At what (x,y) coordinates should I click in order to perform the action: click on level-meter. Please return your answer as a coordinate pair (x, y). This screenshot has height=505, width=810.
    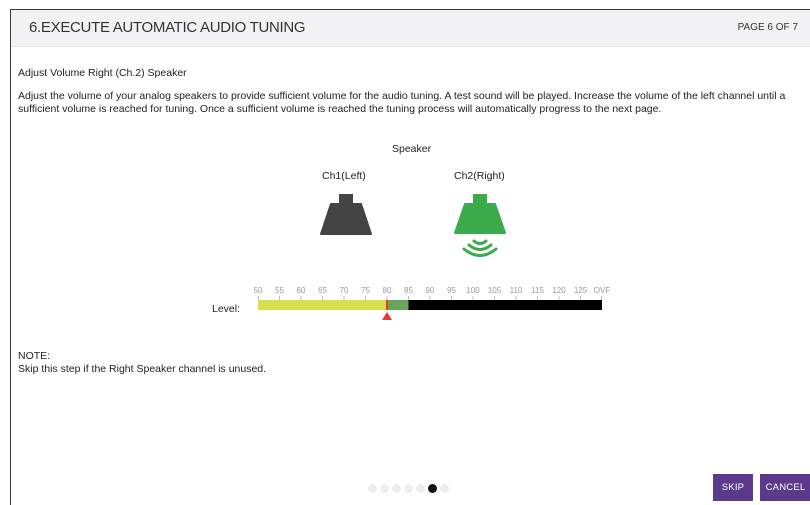
    Looking at the image, I should click on (430, 305).